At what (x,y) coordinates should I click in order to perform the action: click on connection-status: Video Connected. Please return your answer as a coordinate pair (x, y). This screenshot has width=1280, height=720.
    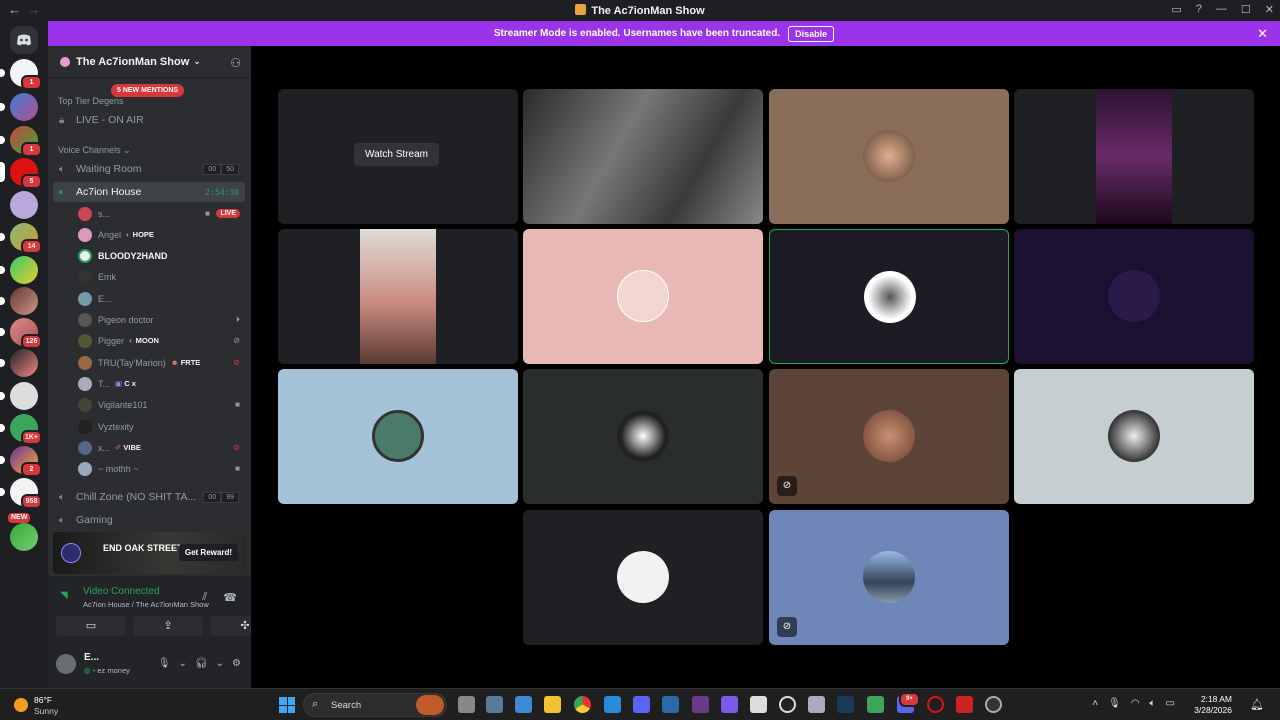
    Looking at the image, I should click on (121, 591).